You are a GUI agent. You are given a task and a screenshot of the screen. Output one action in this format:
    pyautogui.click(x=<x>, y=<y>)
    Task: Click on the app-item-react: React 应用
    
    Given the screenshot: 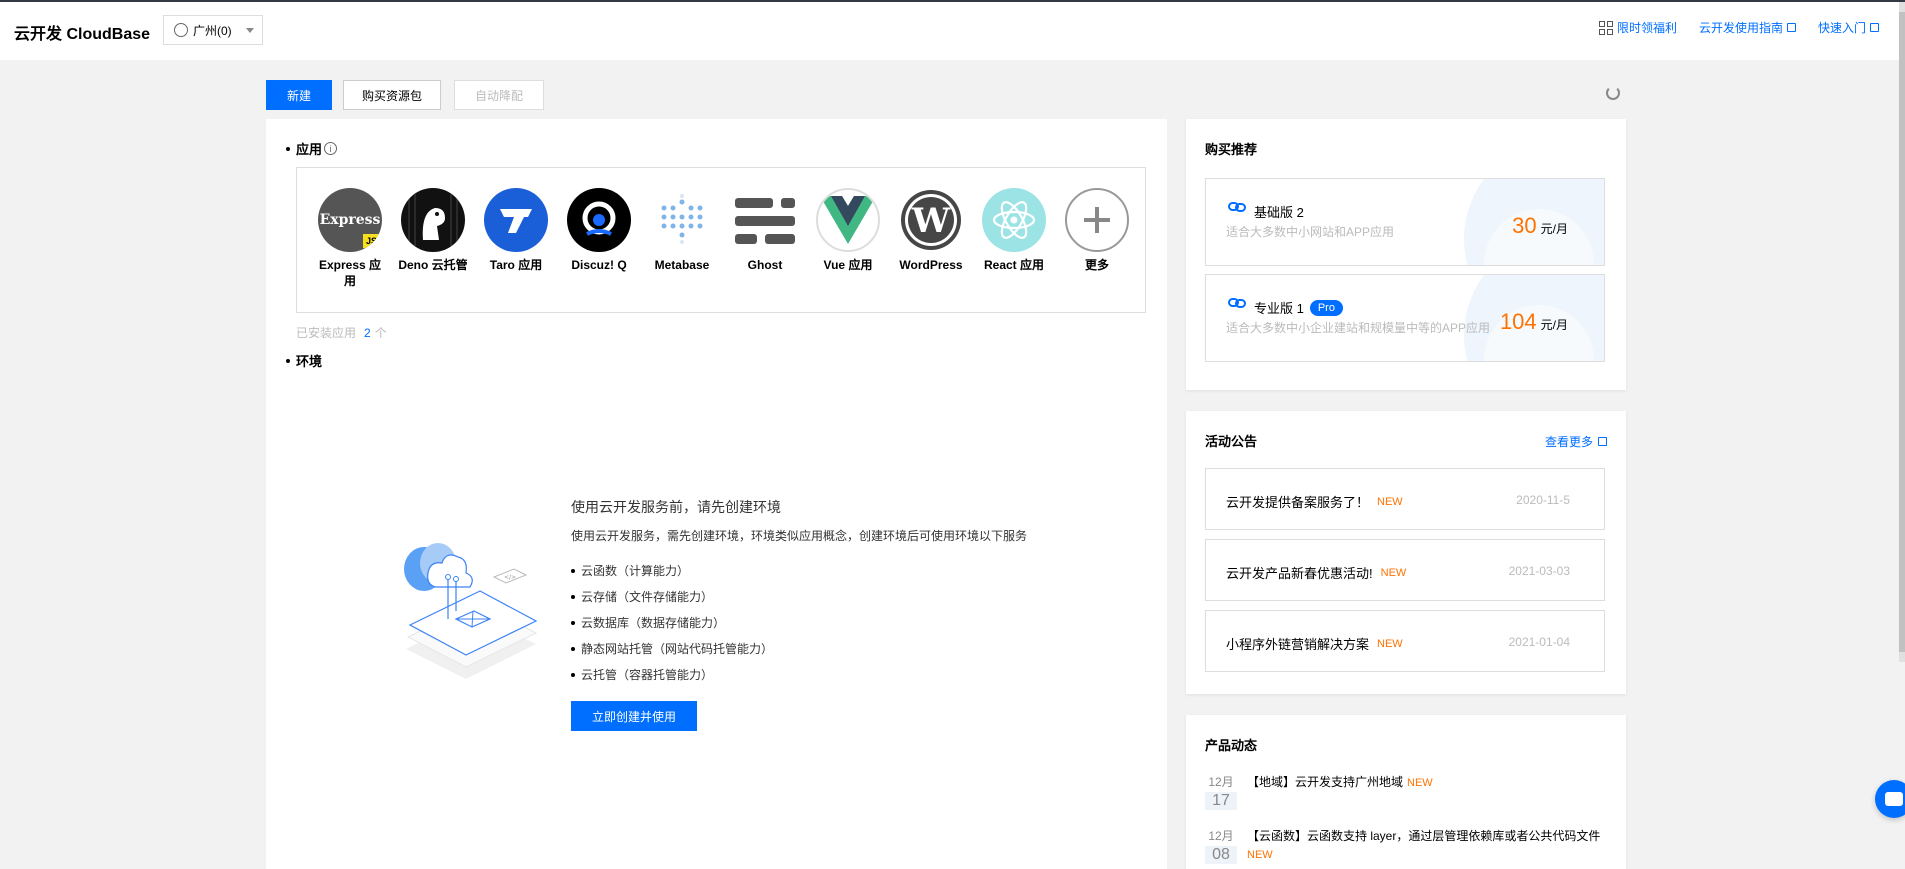 What is the action you would take?
    pyautogui.click(x=1014, y=230)
    